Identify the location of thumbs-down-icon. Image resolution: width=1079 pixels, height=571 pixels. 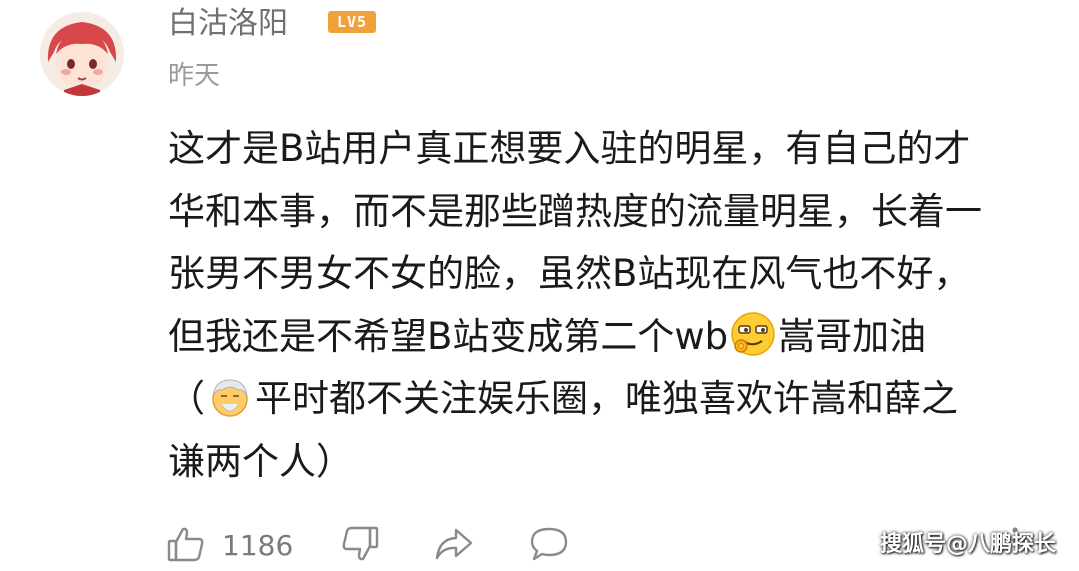
(360, 544).